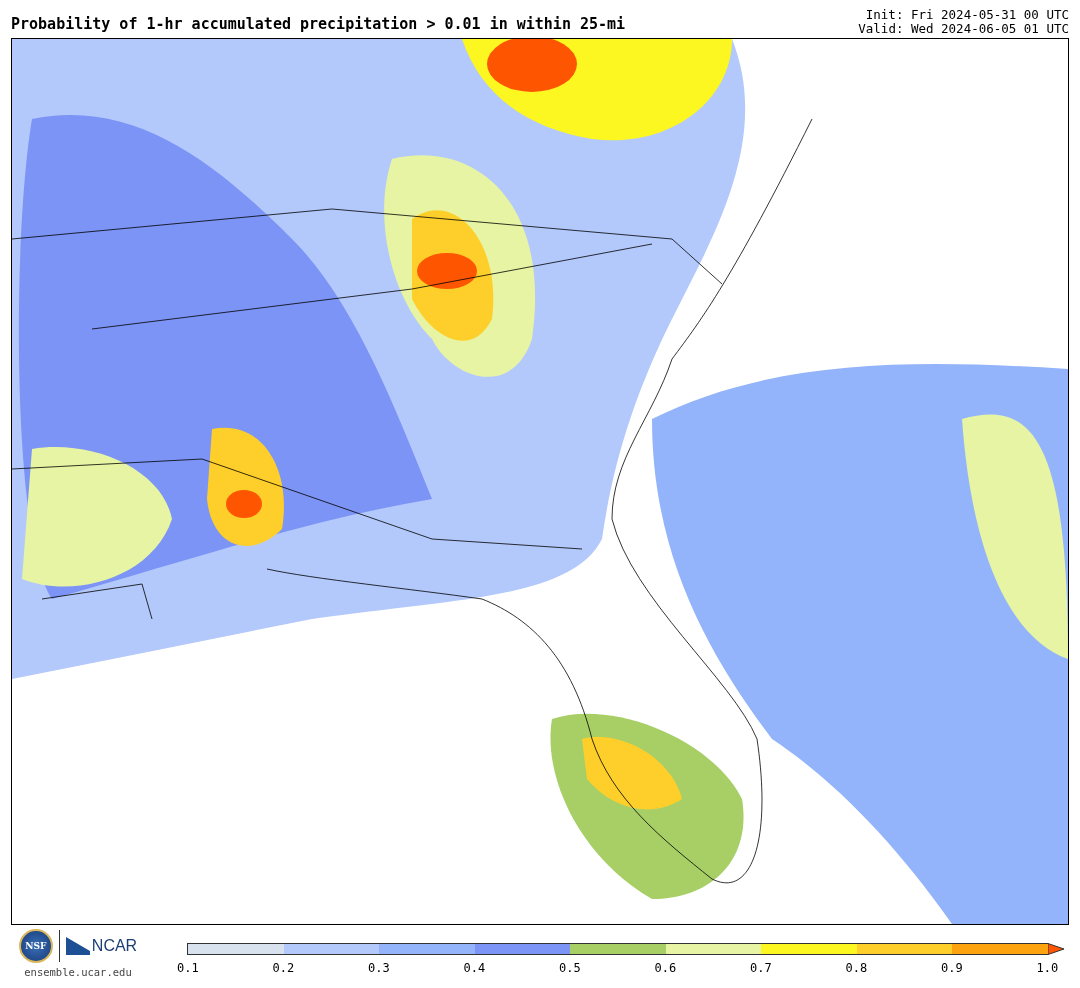  What do you see at coordinates (114, 946) in the screenshot?
I see `ncar-logo: NCAR` at bounding box center [114, 946].